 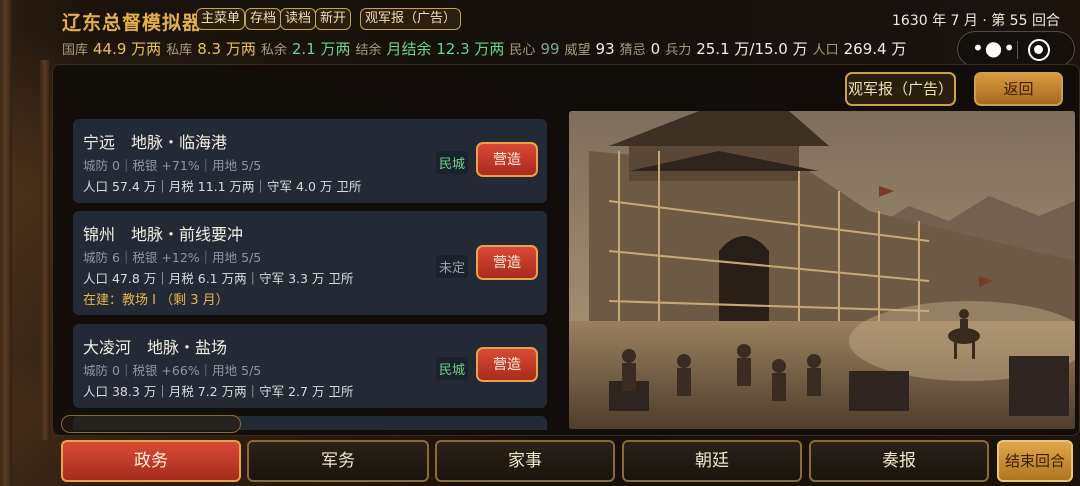 What do you see at coordinates (655, 49) in the screenshot?
I see `stat-value-caiji: 0` at bounding box center [655, 49].